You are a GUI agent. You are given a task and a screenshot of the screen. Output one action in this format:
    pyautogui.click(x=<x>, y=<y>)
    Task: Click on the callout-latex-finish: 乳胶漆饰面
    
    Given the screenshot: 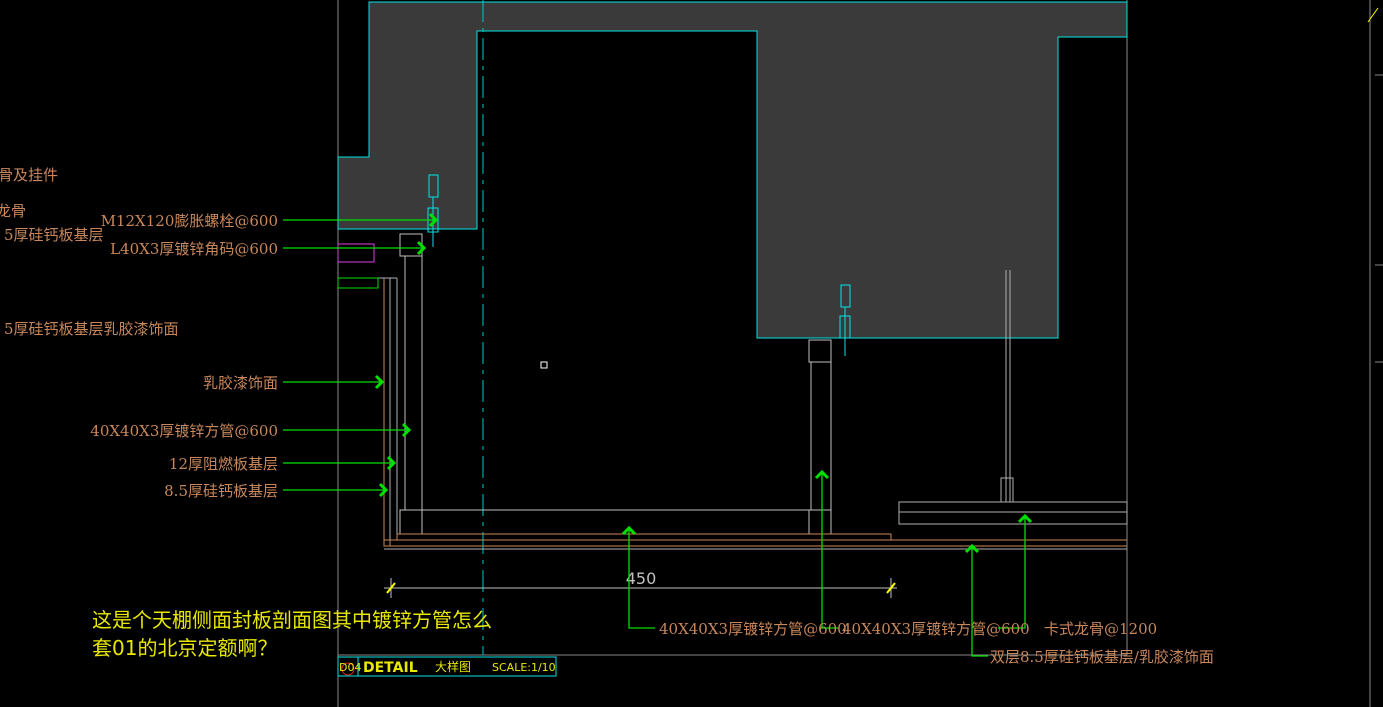 What is the action you would take?
    pyautogui.click(x=240, y=383)
    